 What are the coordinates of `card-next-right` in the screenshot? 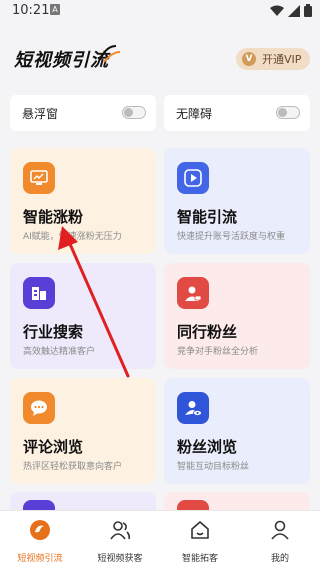 It's located at (237, 502).